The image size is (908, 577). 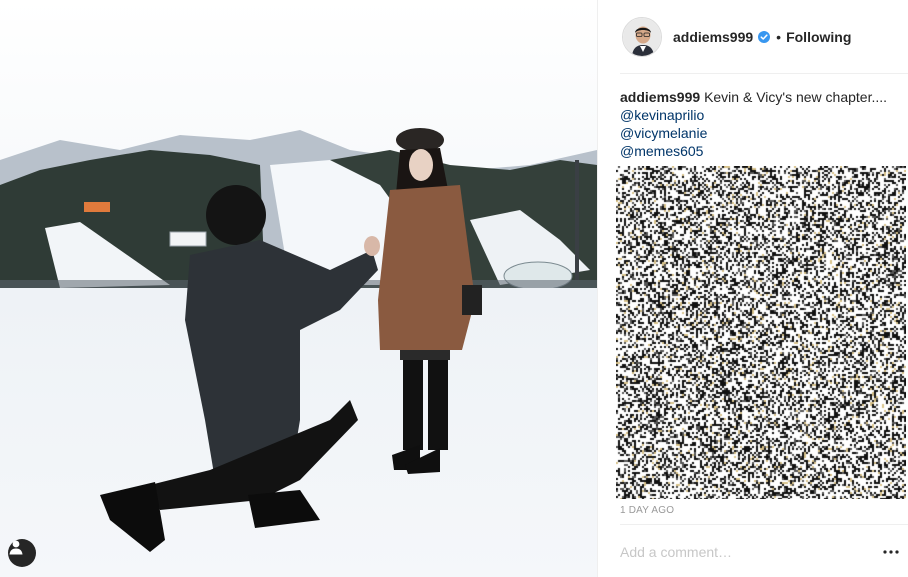 I want to click on mention-link: @vicymelanie, so click(x=755, y=133).